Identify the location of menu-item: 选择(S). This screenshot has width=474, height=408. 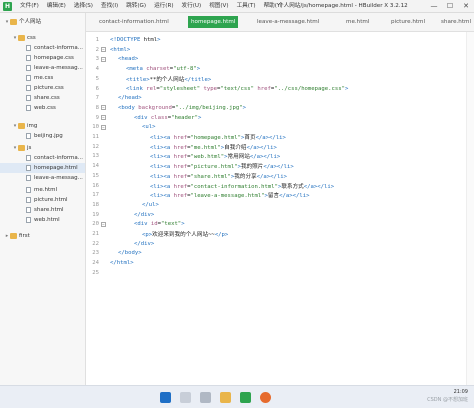
(83, 6).